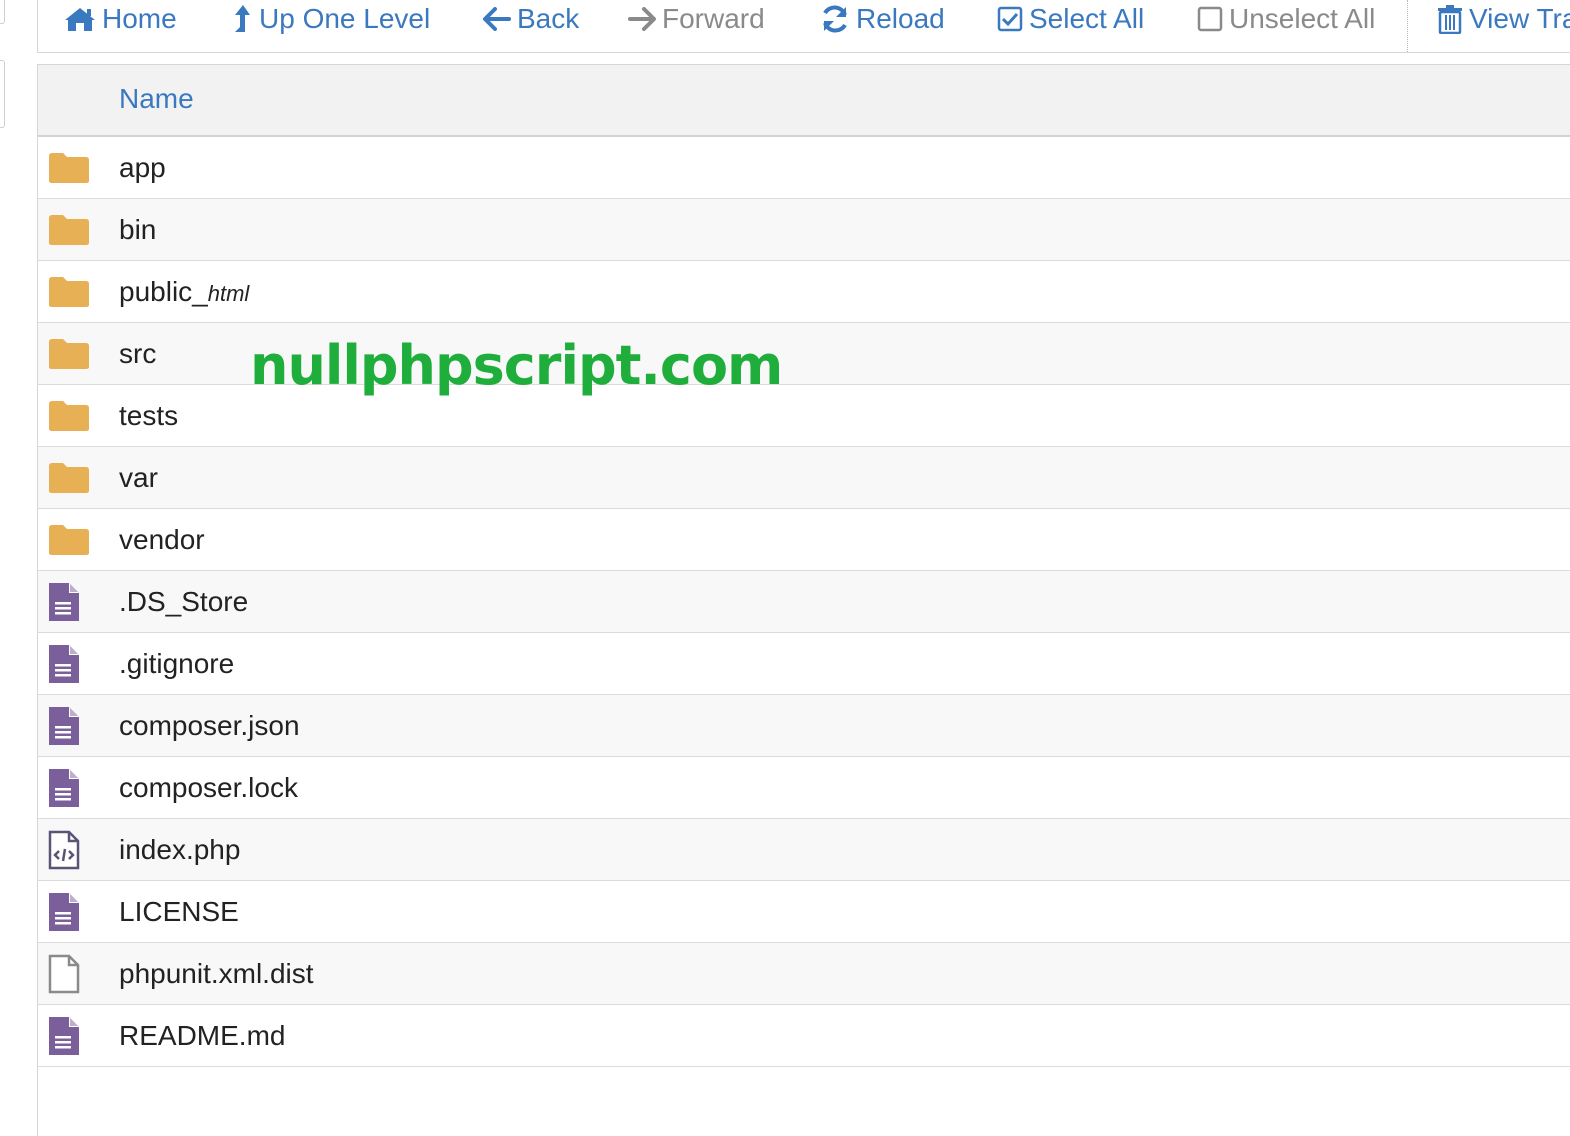 The height and width of the screenshot is (1136, 1570). What do you see at coordinates (139, 18) in the screenshot?
I see `home-label: Home` at bounding box center [139, 18].